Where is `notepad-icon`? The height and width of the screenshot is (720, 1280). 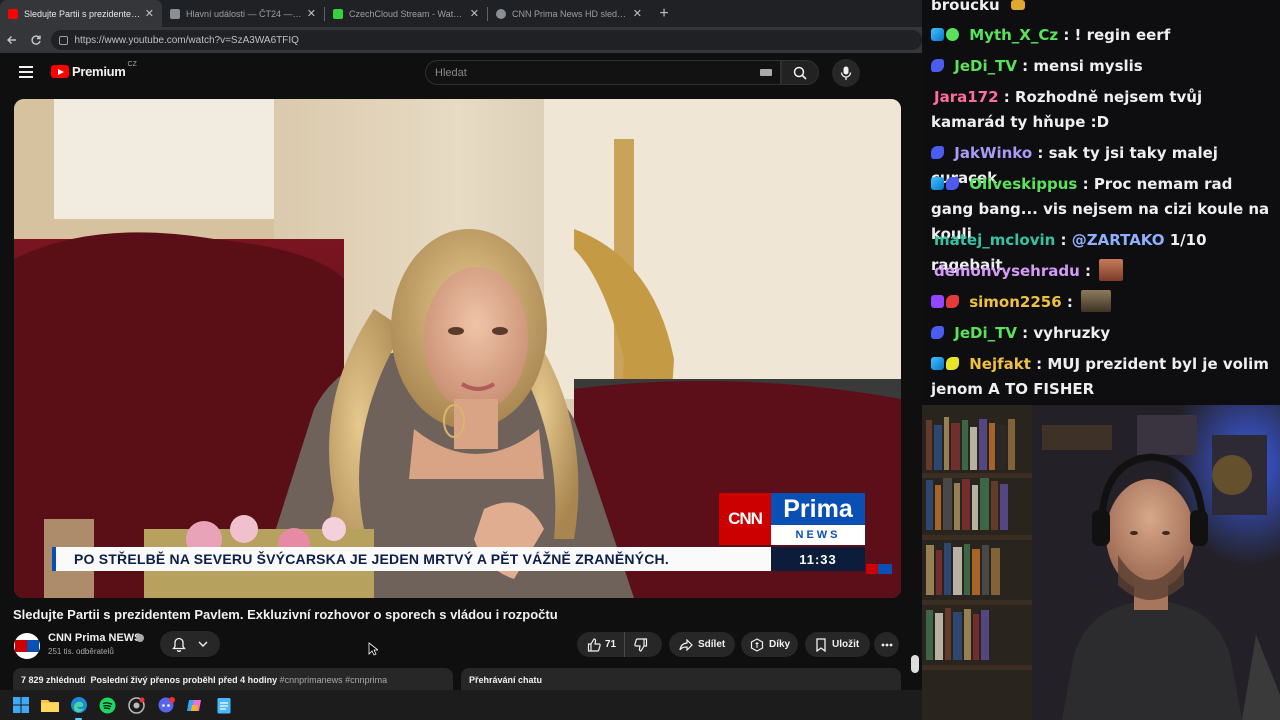
notepad-icon is located at coordinates (223, 705).